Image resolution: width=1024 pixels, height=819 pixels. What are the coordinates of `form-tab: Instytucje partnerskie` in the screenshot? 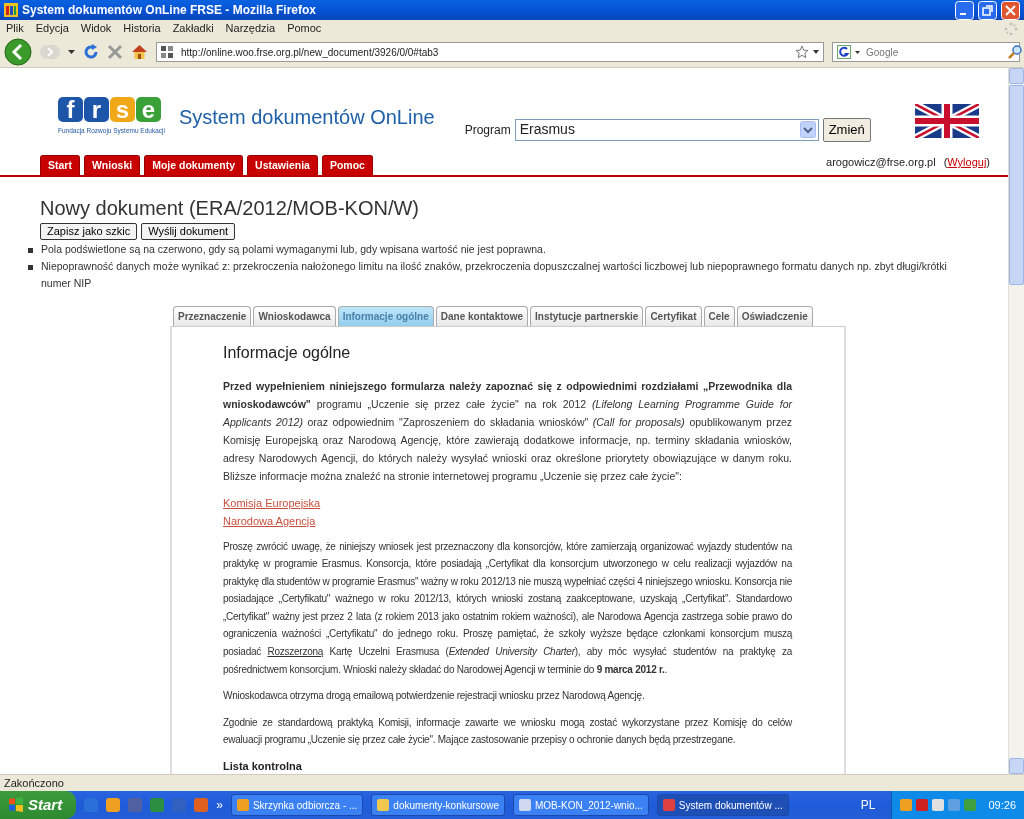 It's located at (587, 315).